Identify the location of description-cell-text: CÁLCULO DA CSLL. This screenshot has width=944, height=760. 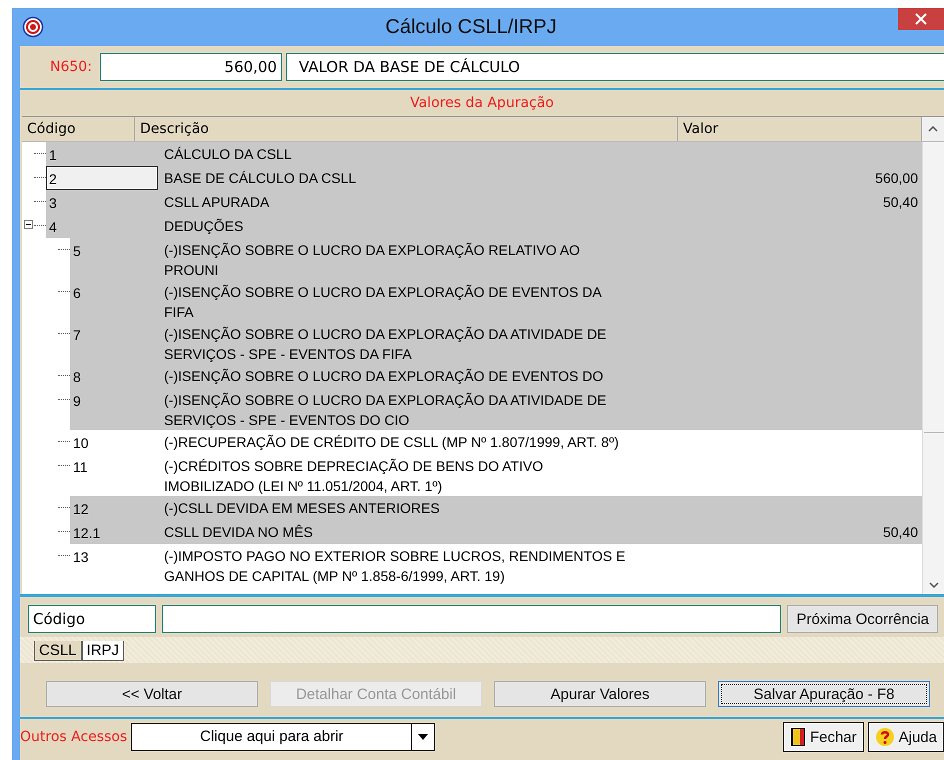
(228, 154).